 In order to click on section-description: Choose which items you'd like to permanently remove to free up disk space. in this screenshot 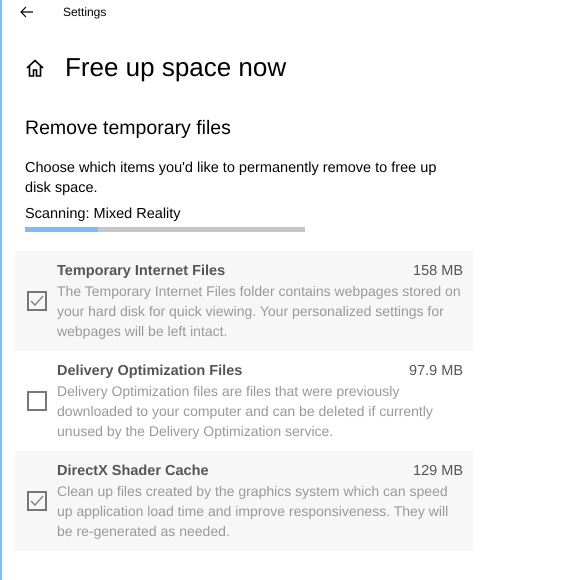, I will do `click(231, 178)`.